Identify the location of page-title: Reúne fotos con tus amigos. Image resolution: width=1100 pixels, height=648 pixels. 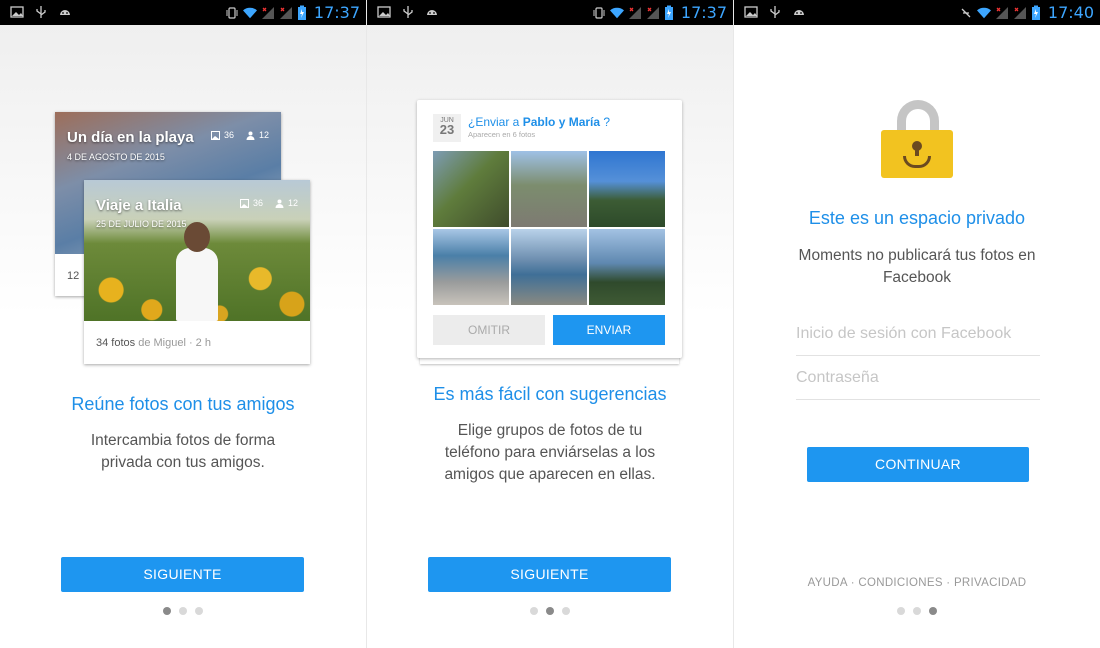
(183, 404).